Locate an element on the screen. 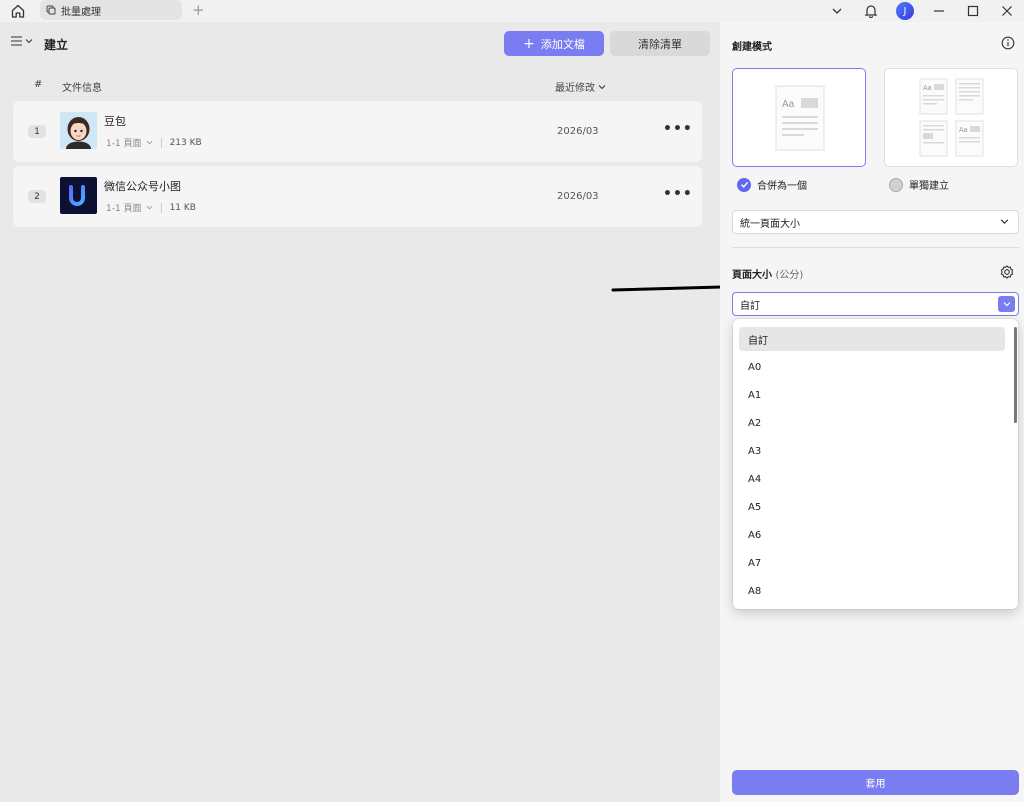 The image size is (1024, 802). tab-label: 批量處理 is located at coordinates (81, 12).